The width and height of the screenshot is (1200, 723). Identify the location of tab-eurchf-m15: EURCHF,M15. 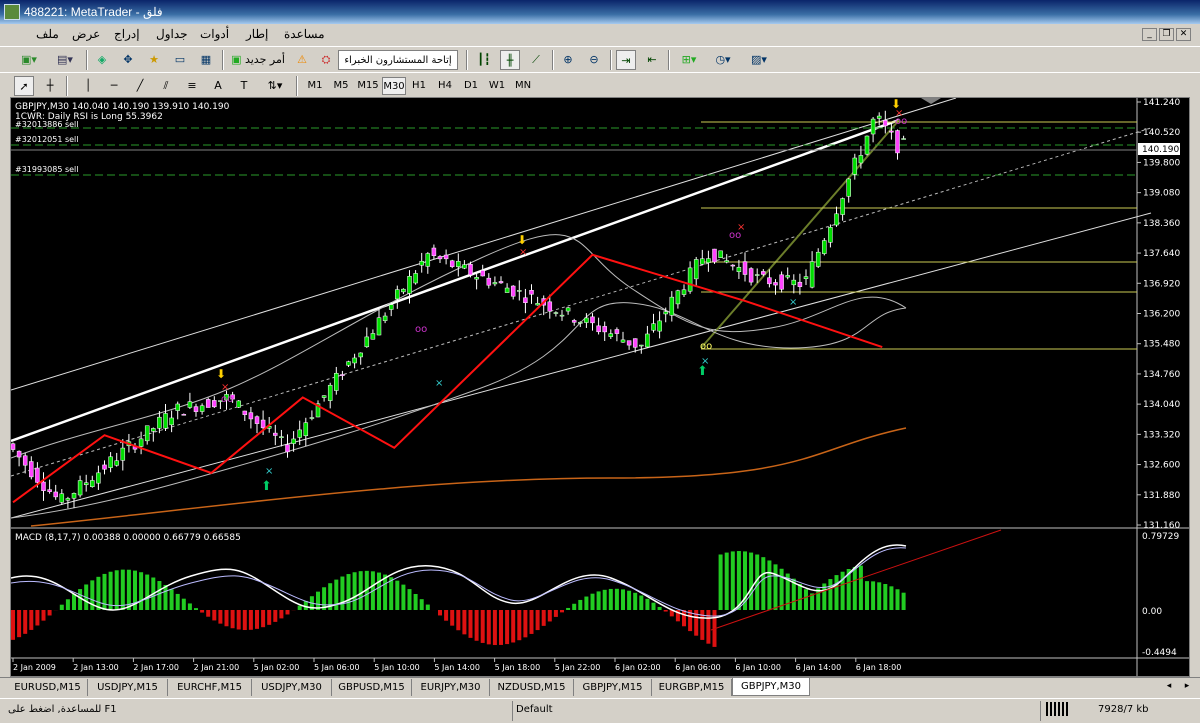
(210, 687).